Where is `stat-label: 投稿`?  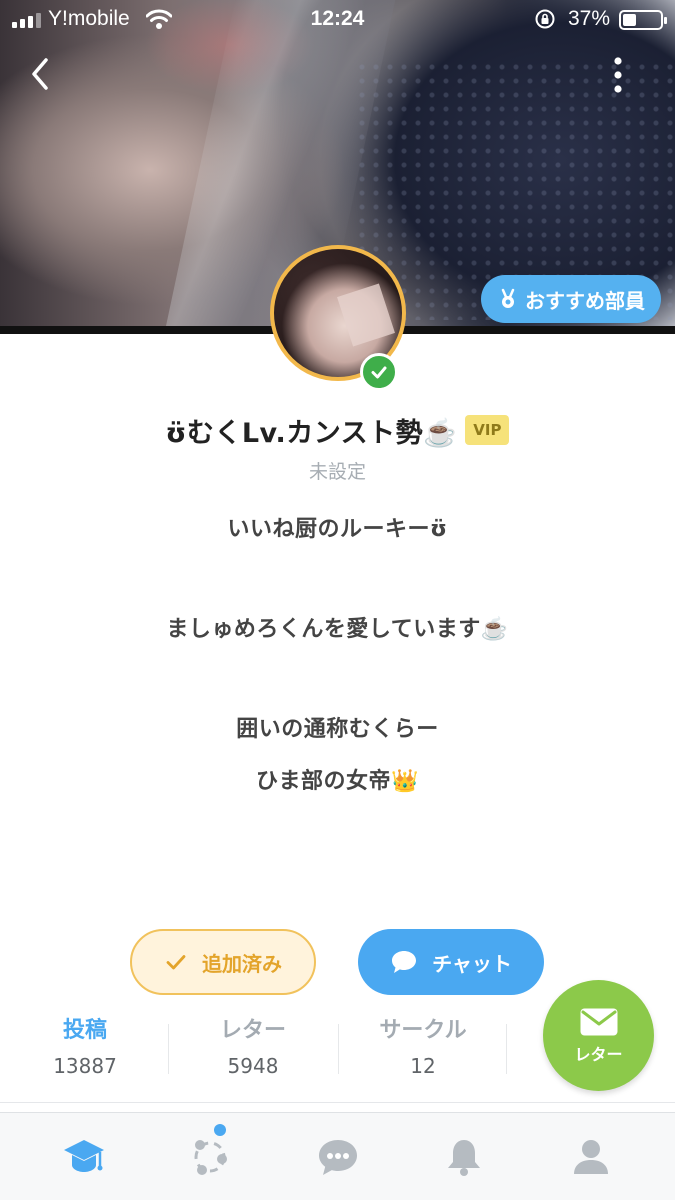 stat-label: 投稿 is located at coordinates (84, 1030).